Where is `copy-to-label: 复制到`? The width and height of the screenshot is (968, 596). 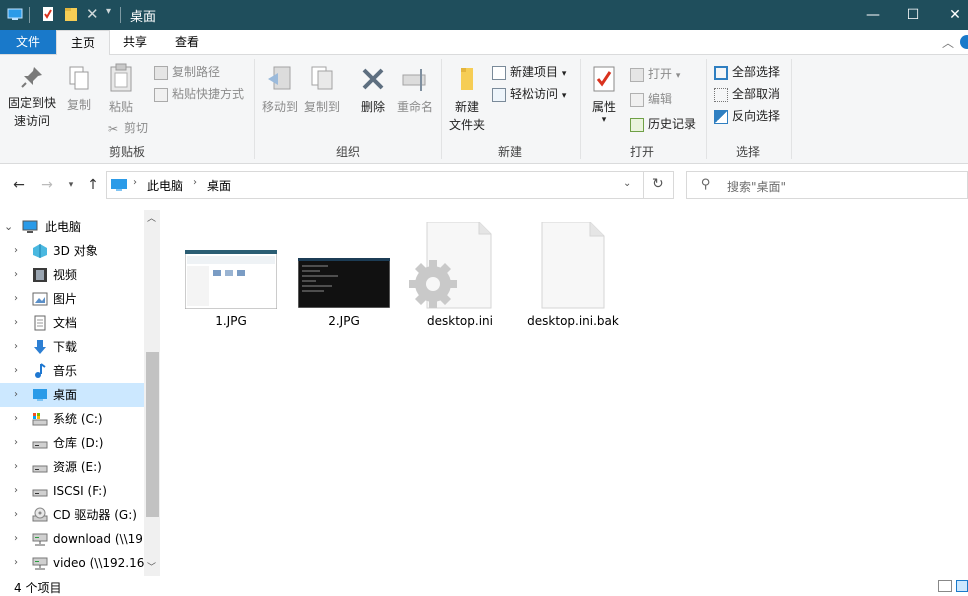 copy-to-label: 复制到 is located at coordinates (321, 107).